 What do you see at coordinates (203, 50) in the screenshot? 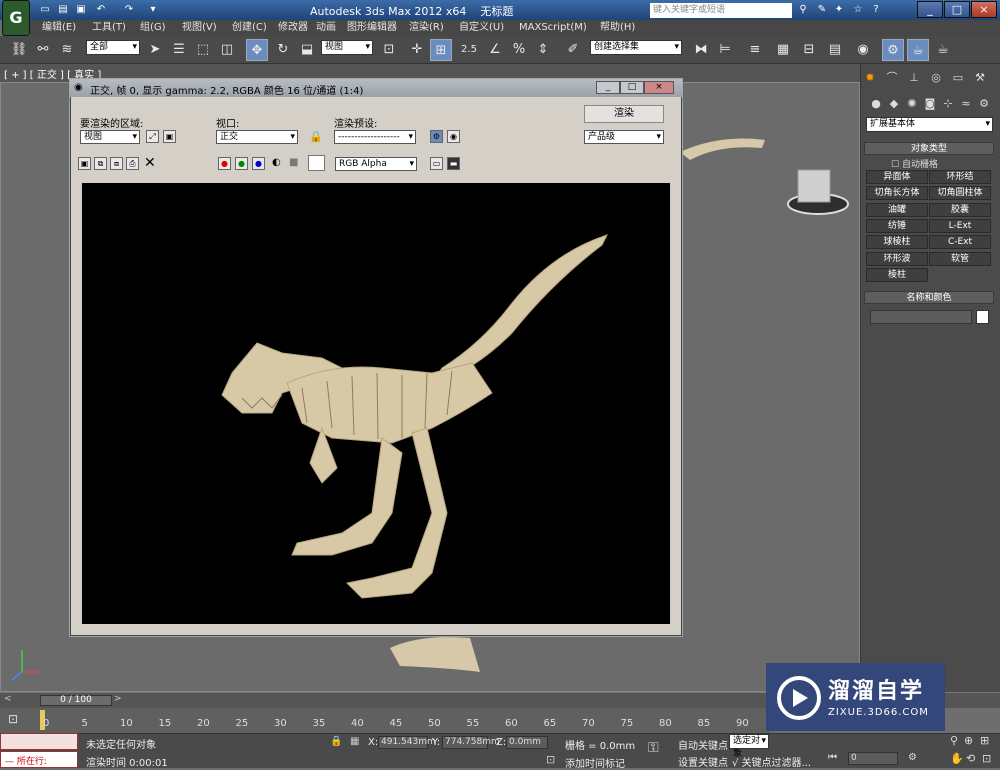
I see `rect-selection-icon: ⬚` at bounding box center [203, 50].